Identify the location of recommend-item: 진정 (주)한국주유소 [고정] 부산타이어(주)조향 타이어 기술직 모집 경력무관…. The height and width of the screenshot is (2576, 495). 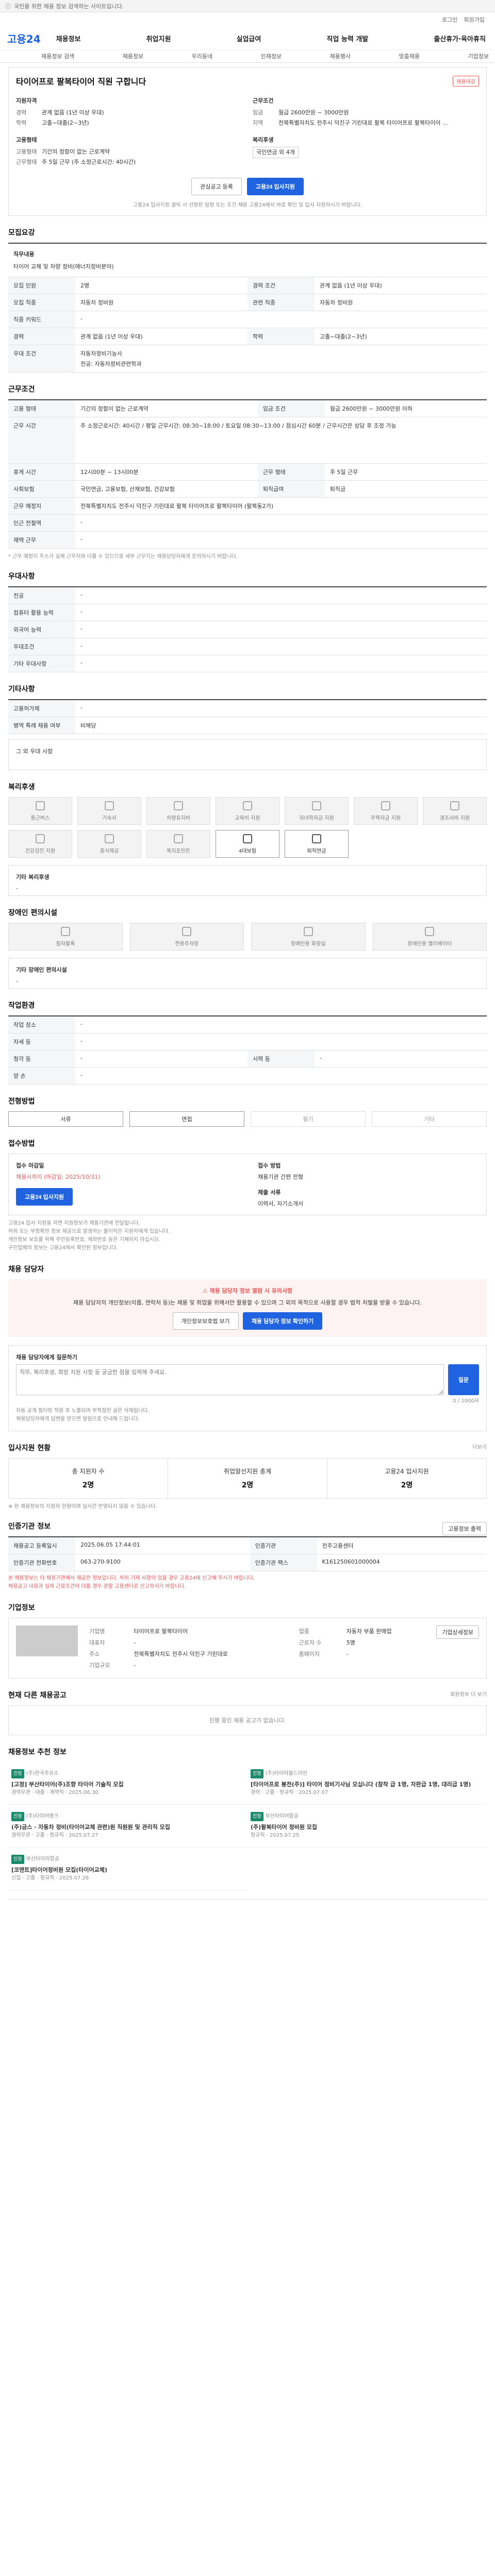
(128, 1783).